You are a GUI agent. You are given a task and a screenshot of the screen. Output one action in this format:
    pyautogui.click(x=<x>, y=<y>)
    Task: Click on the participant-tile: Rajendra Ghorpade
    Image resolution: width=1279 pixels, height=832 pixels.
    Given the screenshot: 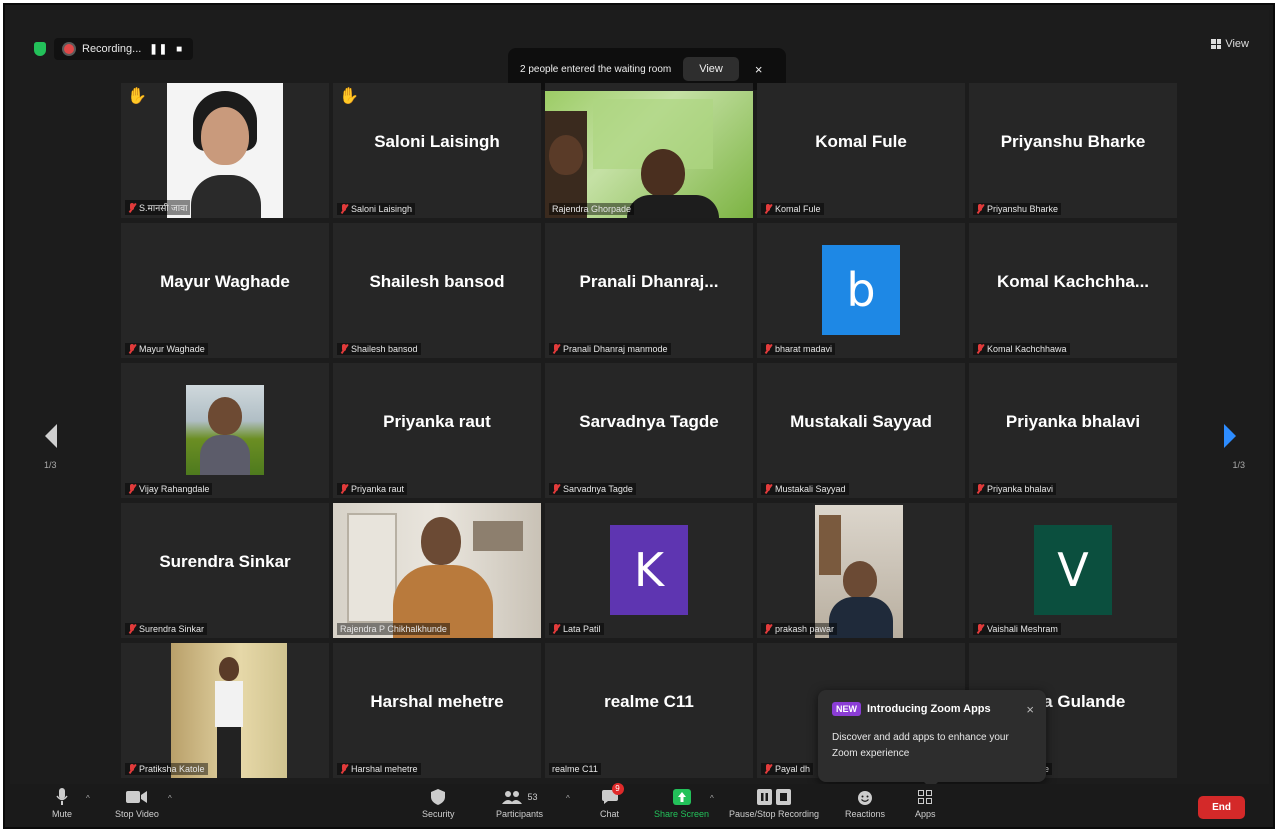 What is the action you would take?
    pyautogui.click(x=649, y=150)
    